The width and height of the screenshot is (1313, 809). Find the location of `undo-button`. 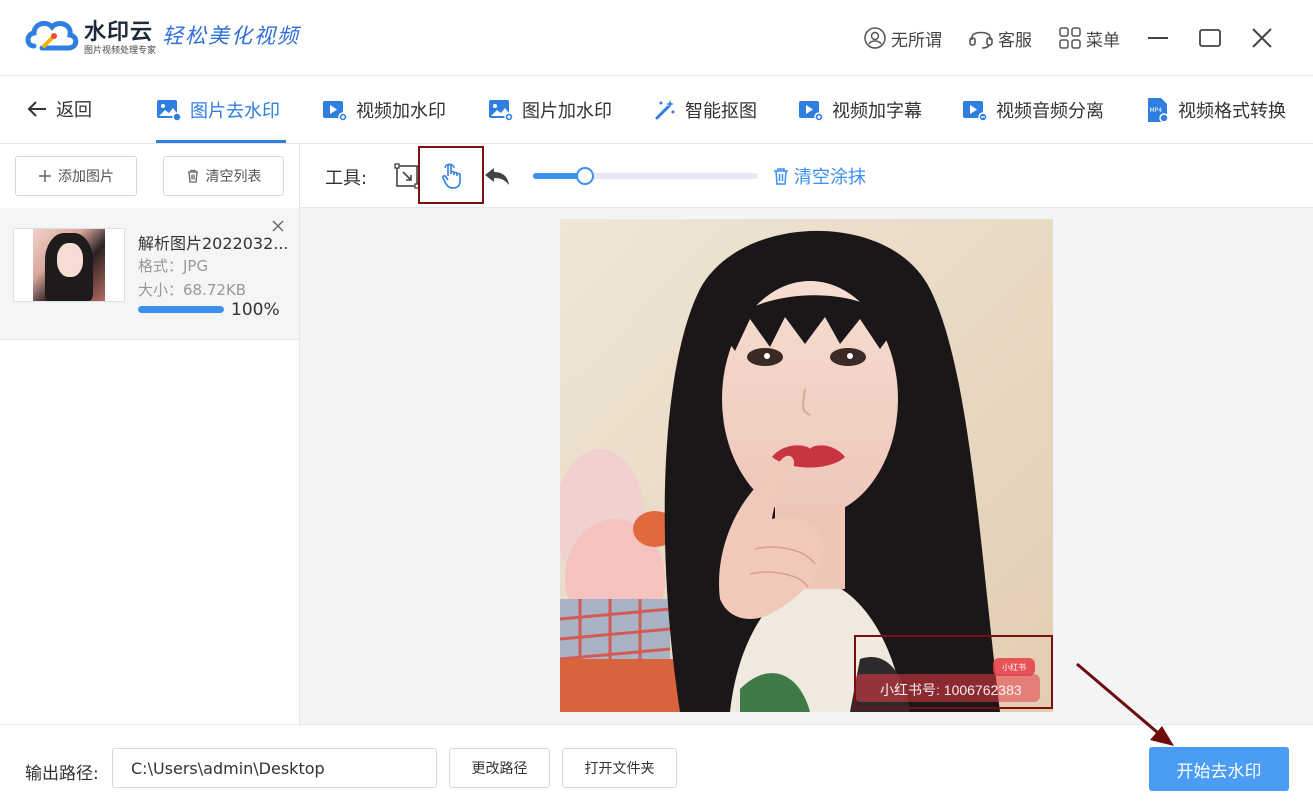

undo-button is located at coordinates (497, 176).